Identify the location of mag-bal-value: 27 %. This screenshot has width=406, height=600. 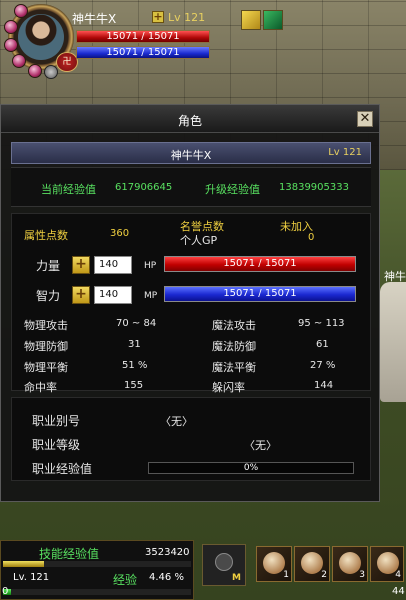
(323, 365).